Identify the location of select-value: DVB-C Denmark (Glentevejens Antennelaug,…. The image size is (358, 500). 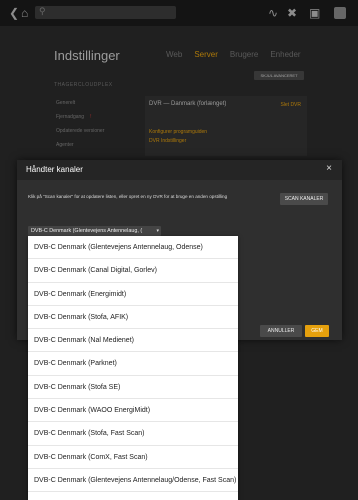
(87, 231).